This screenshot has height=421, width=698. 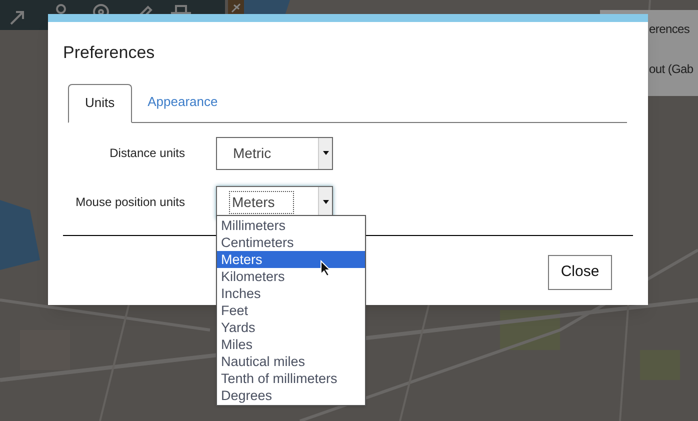 I want to click on dropdown-option: Tenth of millimeters, so click(x=291, y=378).